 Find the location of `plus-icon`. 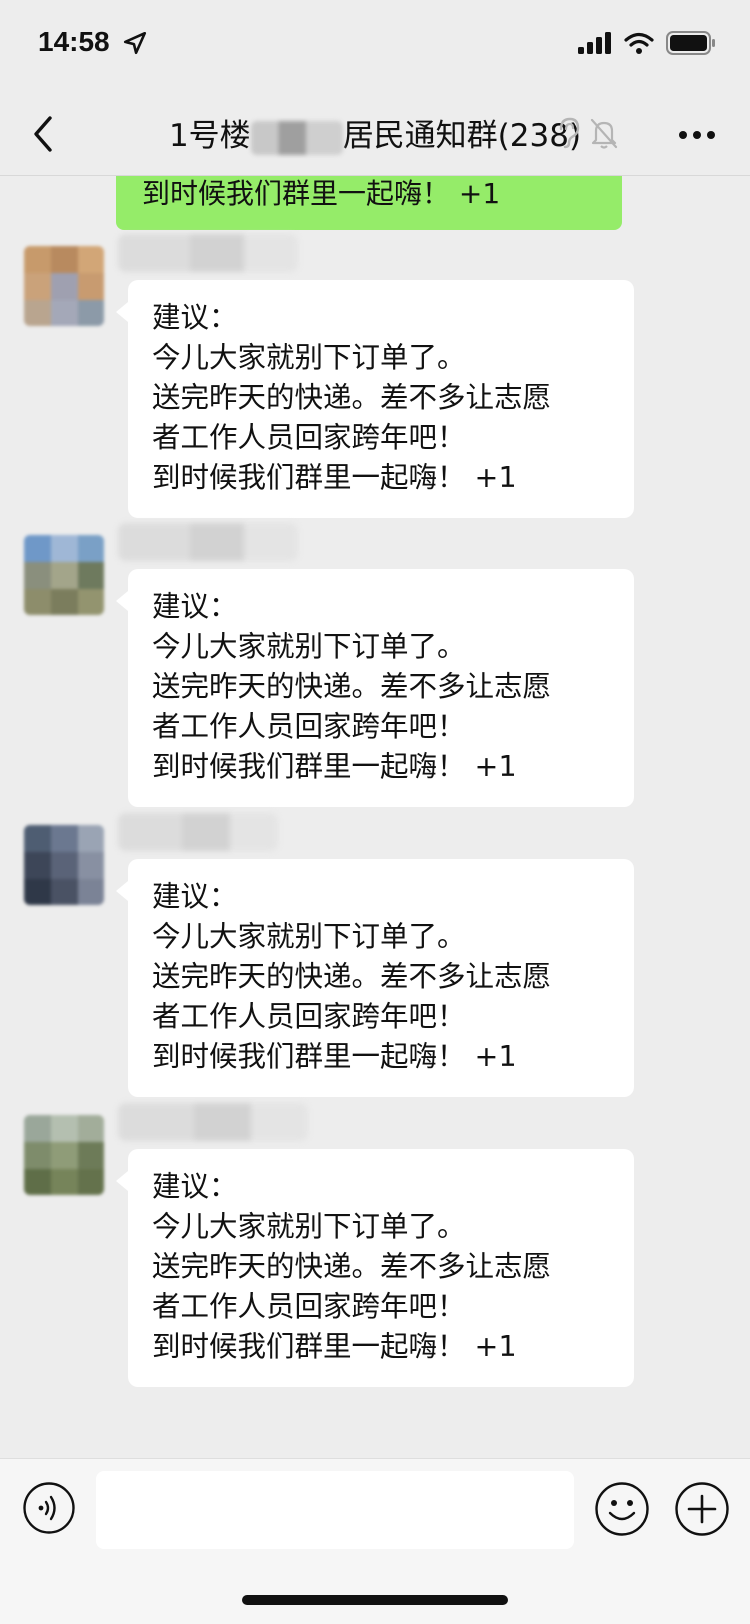

plus-icon is located at coordinates (702, 1509).